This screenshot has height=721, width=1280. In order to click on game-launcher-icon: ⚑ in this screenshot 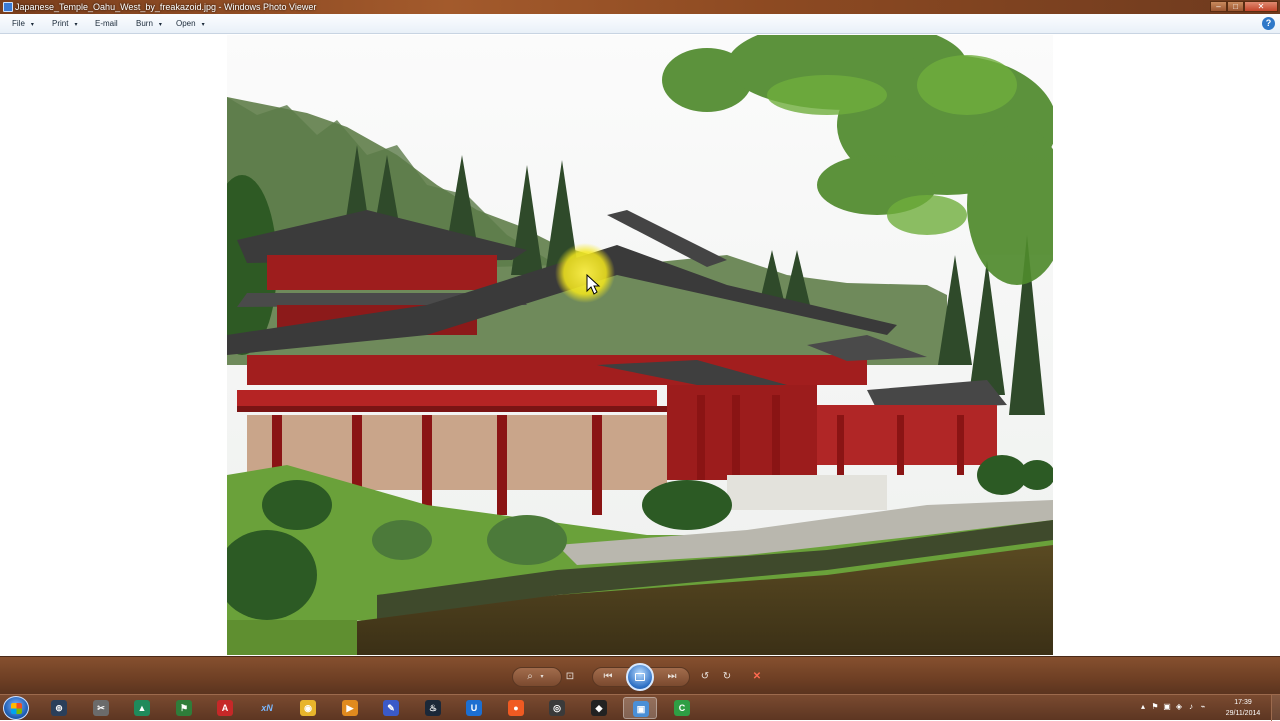, I will do `click(184, 708)`.